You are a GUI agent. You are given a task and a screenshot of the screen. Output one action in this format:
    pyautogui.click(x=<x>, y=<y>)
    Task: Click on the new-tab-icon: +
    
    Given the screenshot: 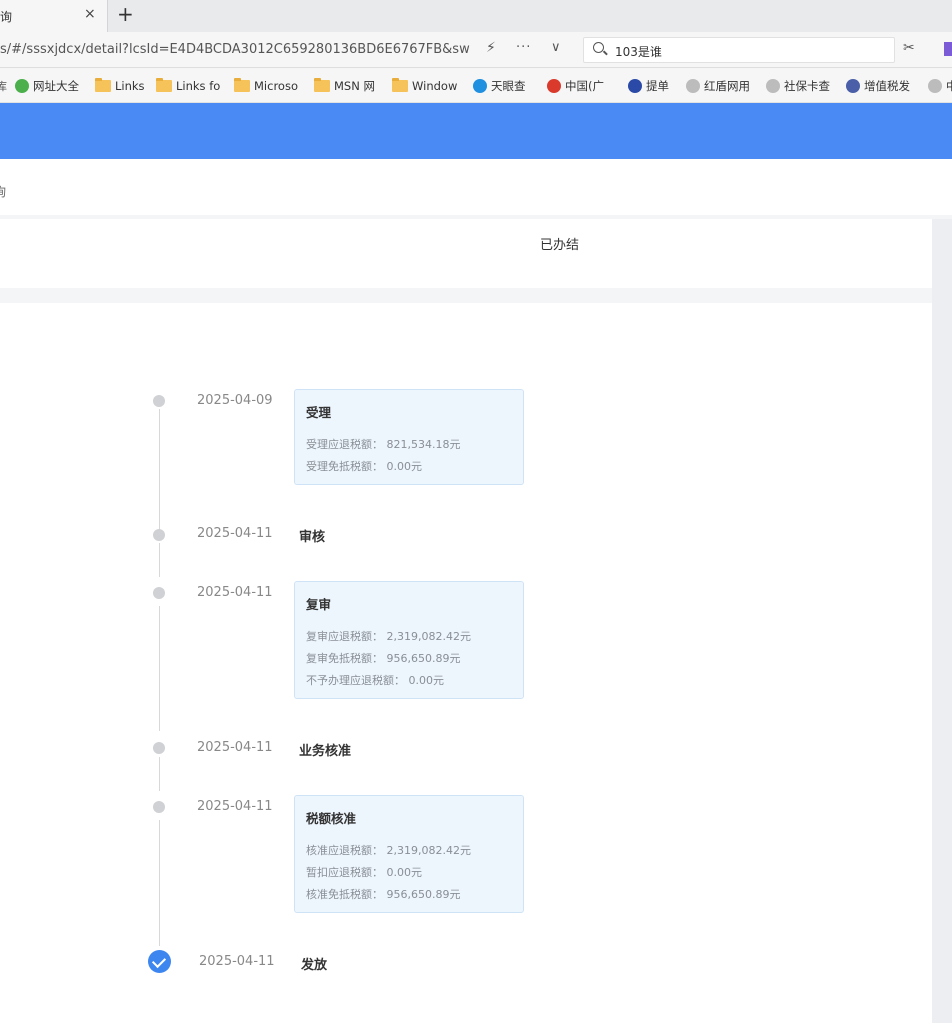 What is the action you would take?
    pyautogui.click(x=125, y=14)
    